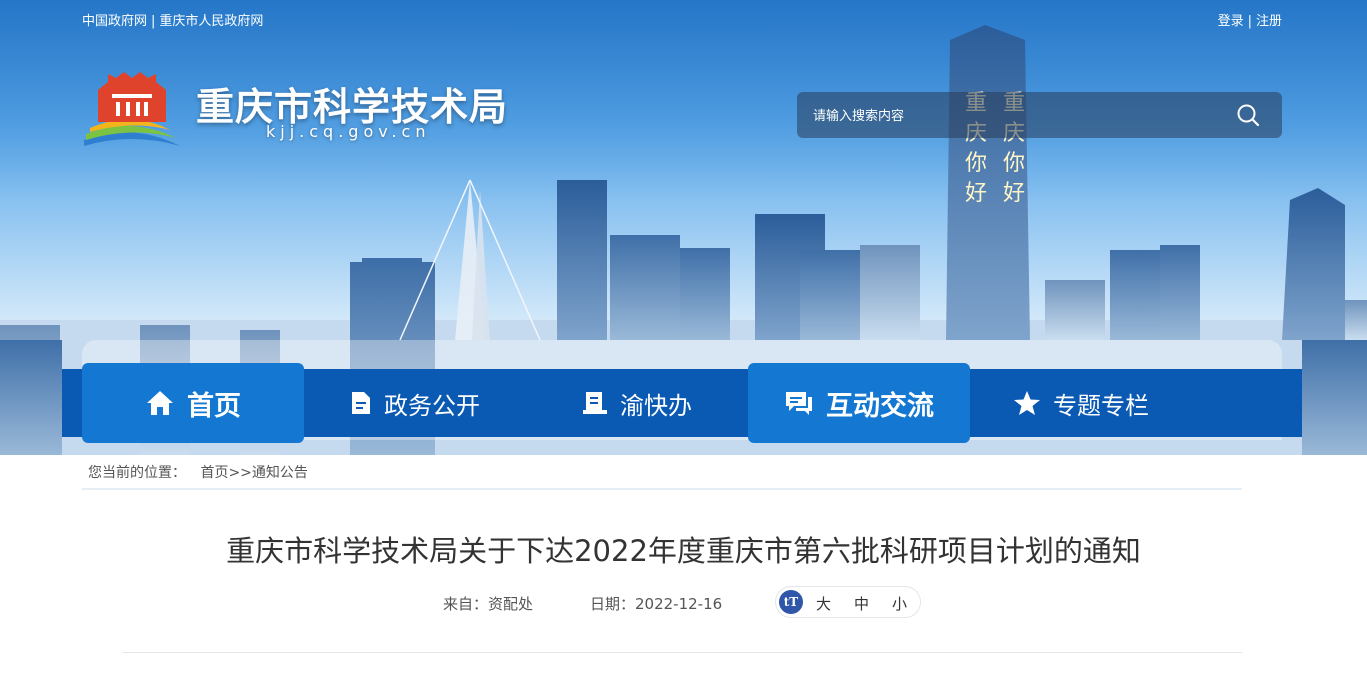 The width and height of the screenshot is (1367, 673). What do you see at coordinates (432, 405) in the screenshot?
I see `nav-label: 政务公开` at bounding box center [432, 405].